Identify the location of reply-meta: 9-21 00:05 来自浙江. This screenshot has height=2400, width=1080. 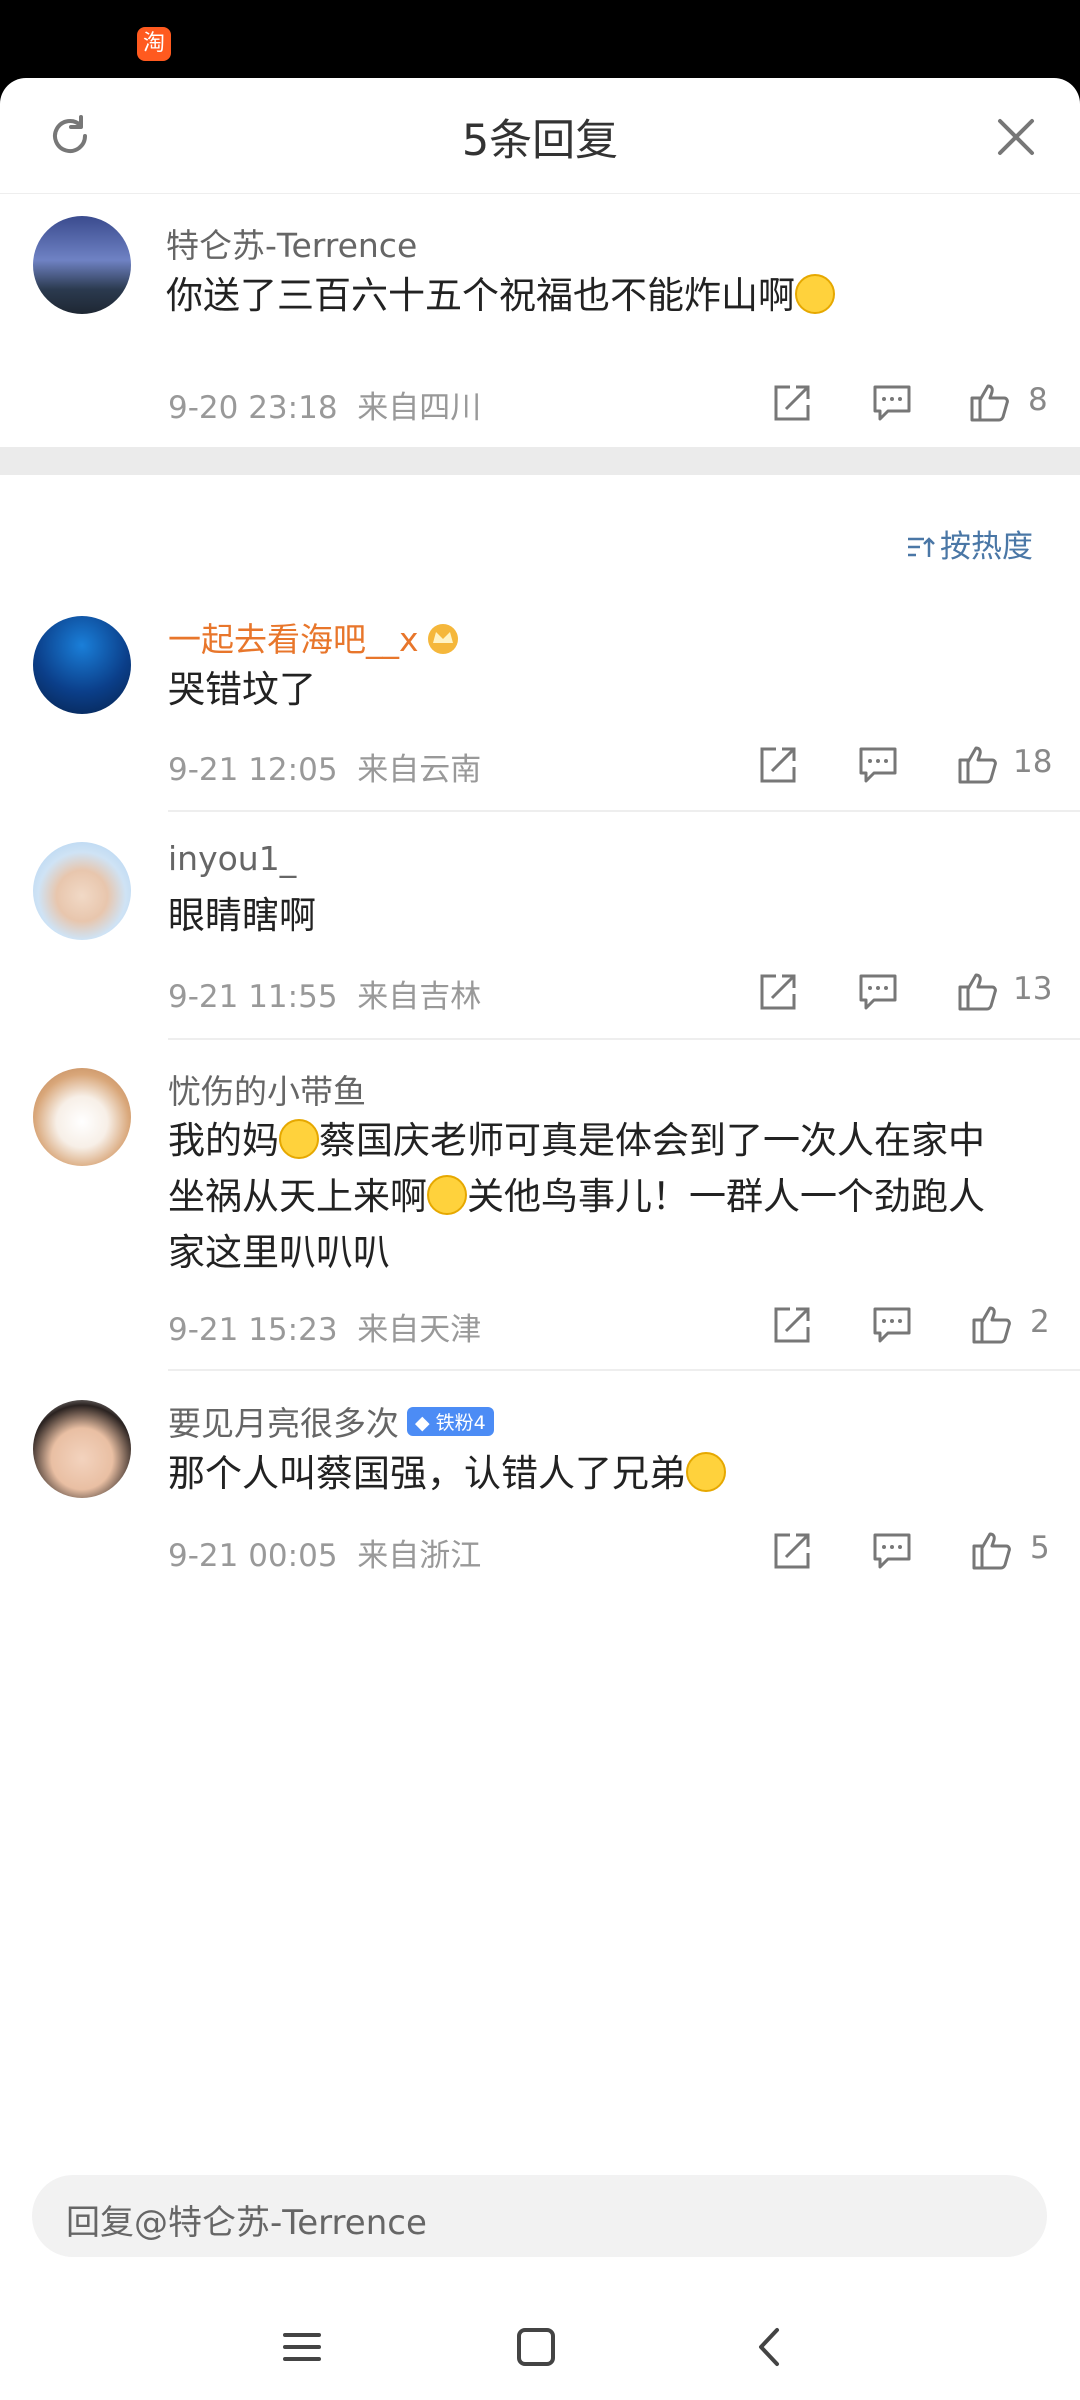
(324, 1552).